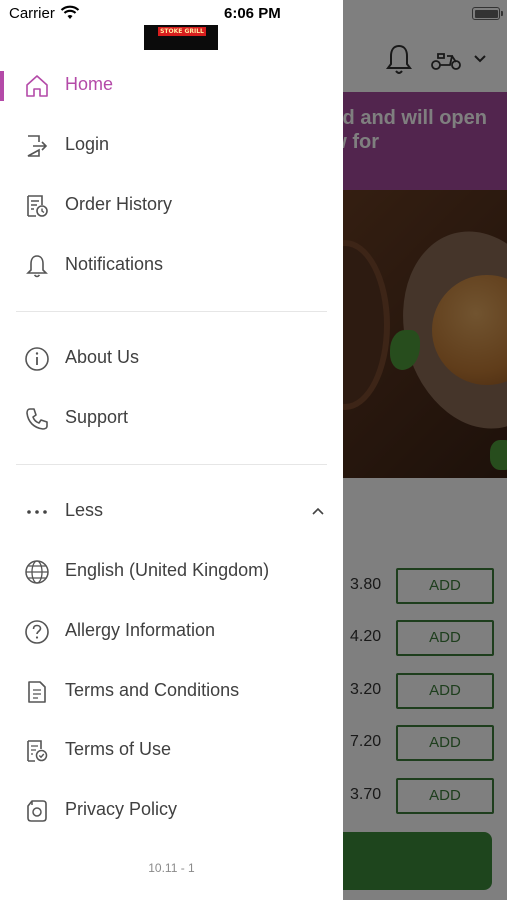  I want to click on document-icon, so click(37, 692).